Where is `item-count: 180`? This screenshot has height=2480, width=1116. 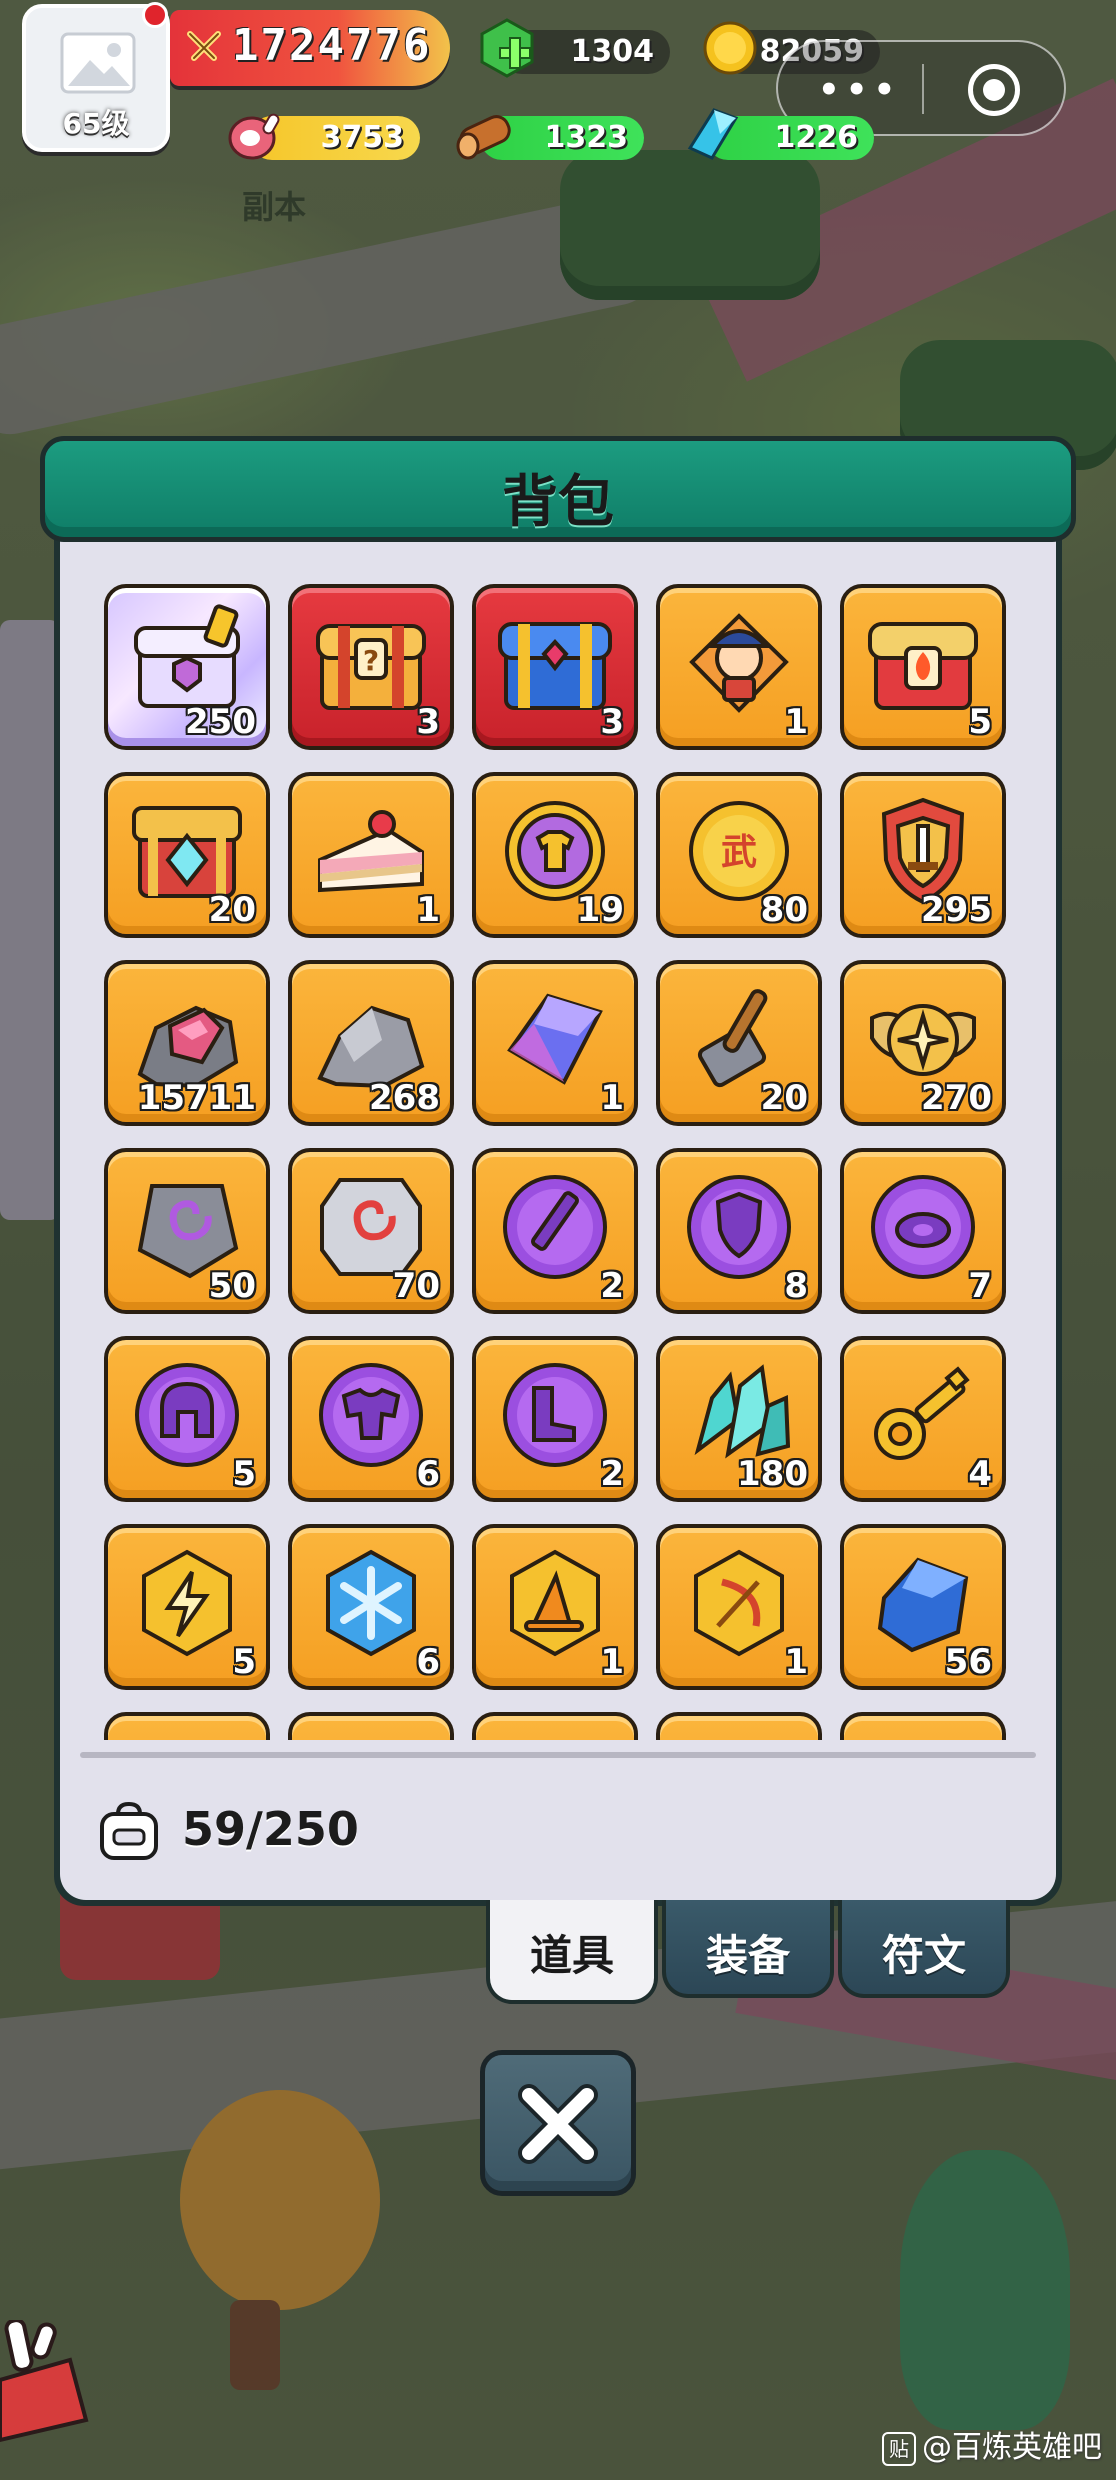 item-count: 180 is located at coordinates (772, 1474).